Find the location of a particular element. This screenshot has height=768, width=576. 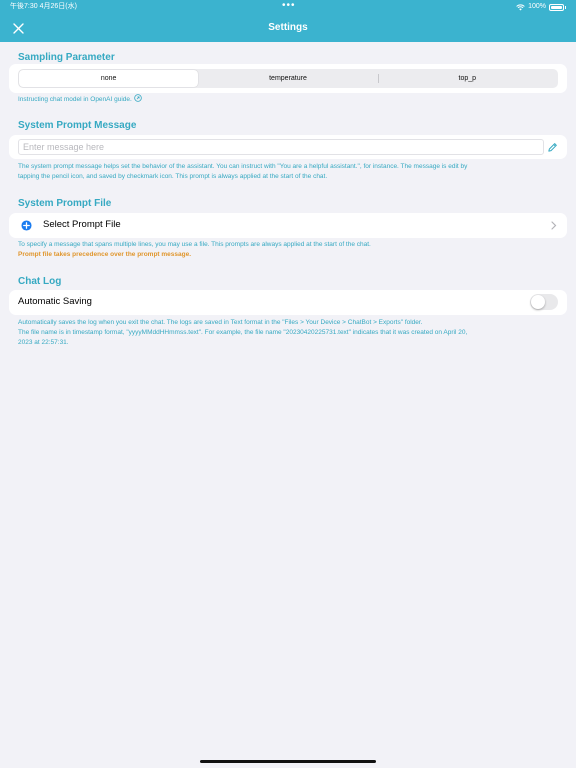

status-right: 100% is located at coordinates (541, 7).